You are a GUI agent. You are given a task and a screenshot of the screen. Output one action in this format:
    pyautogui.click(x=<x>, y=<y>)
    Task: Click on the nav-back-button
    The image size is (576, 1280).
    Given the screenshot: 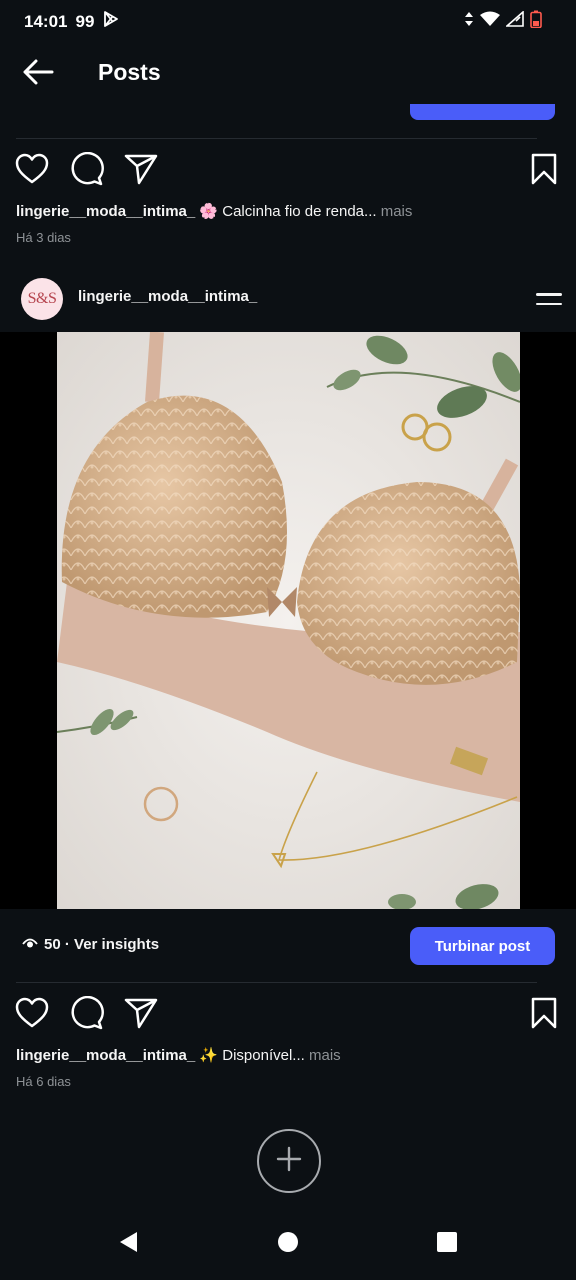 What is the action you would take?
    pyautogui.click(x=128, y=1244)
    